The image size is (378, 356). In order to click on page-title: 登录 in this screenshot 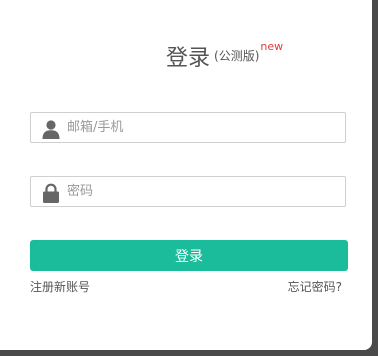, I will do `click(188, 58)`.